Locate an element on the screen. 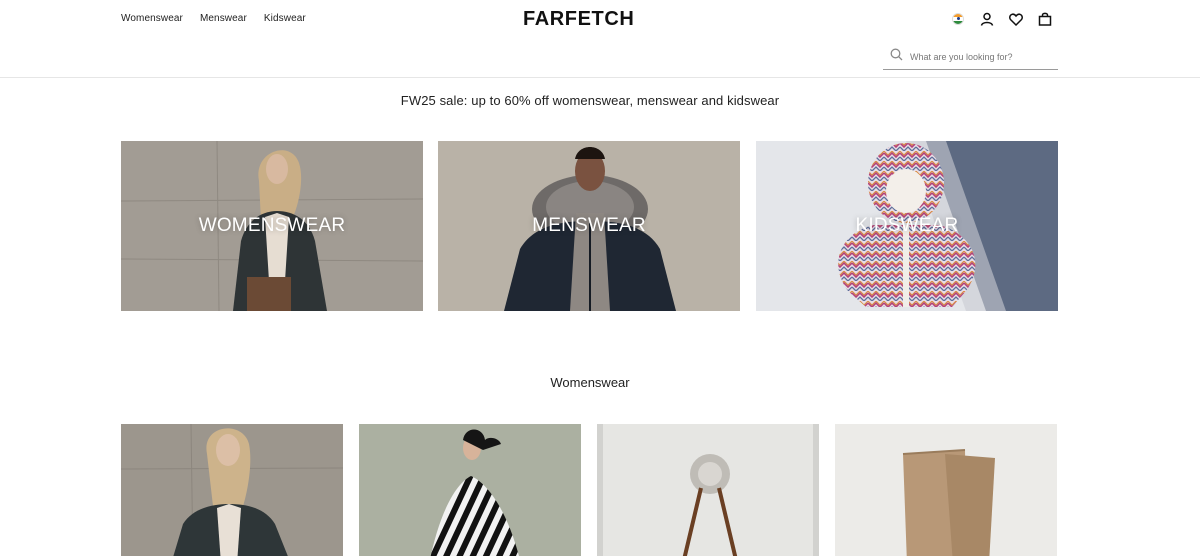  primary-nav: Womenswear Menswear Kidswear is located at coordinates (213, 18).